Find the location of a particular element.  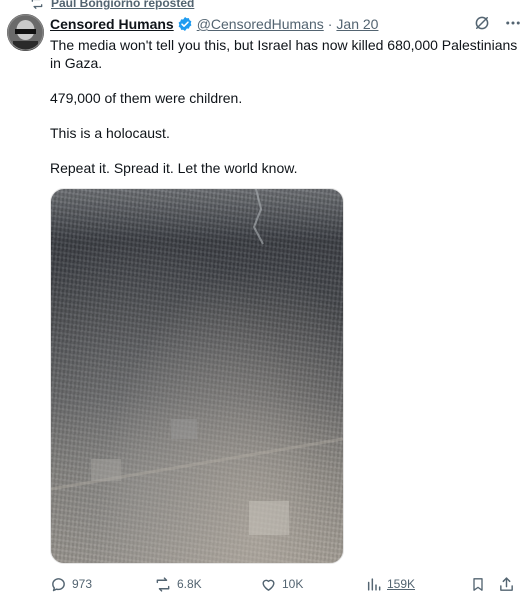

tweet-paragraph: 479,000 of them were children. is located at coordinates (146, 98).